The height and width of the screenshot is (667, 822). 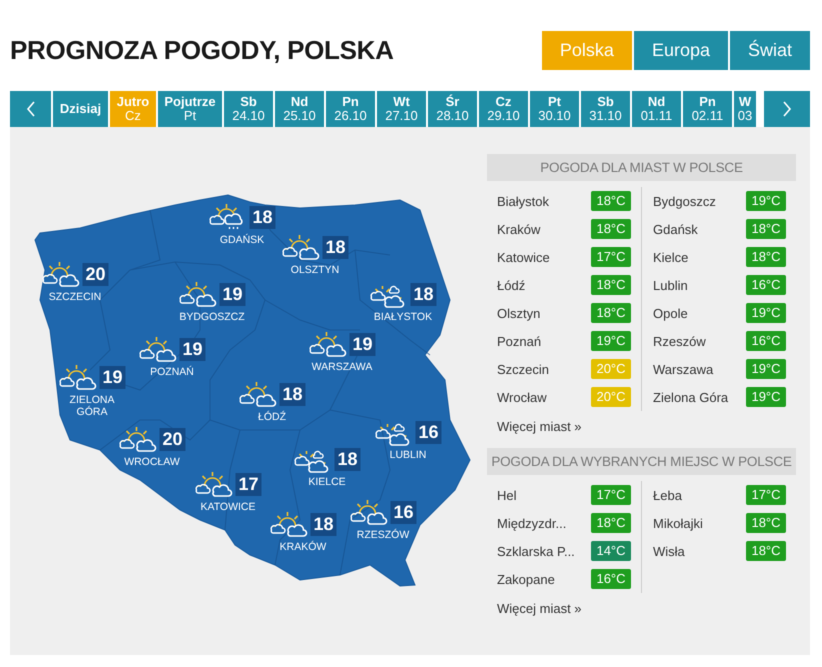 I want to click on region-tab: Polska, so click(x=587, y=50).